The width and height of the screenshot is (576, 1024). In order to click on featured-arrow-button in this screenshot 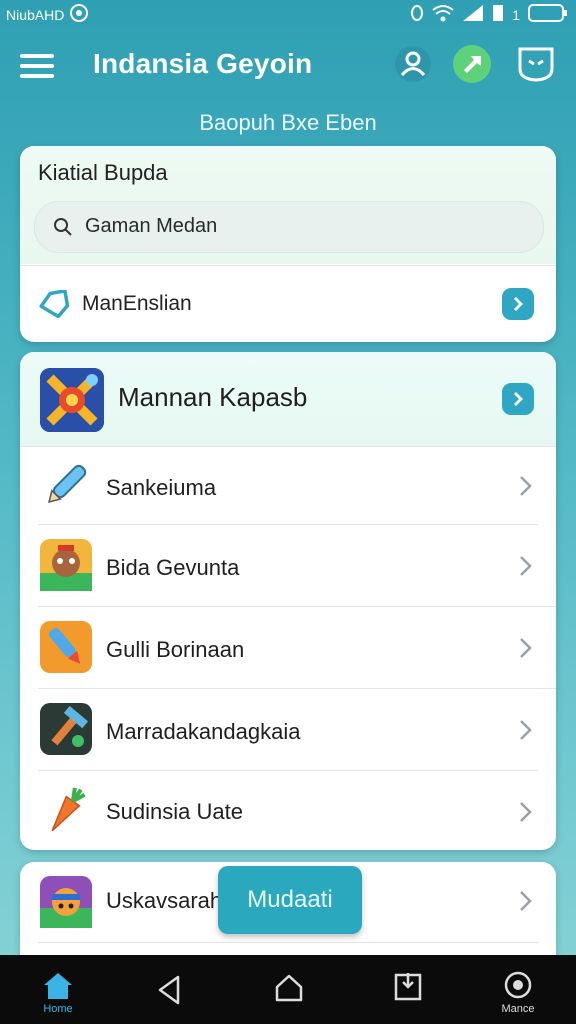, I will do `click(518, 399)`.